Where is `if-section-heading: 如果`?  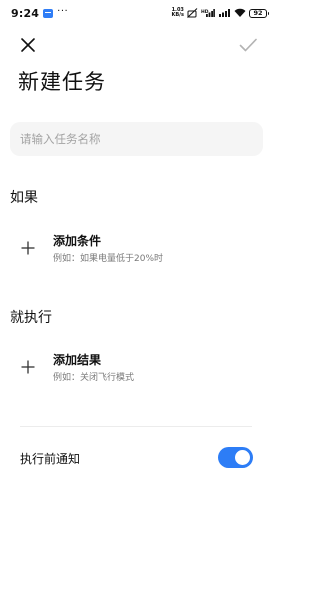 if-section-heading: 如果 is located at coordinates (24, 198).